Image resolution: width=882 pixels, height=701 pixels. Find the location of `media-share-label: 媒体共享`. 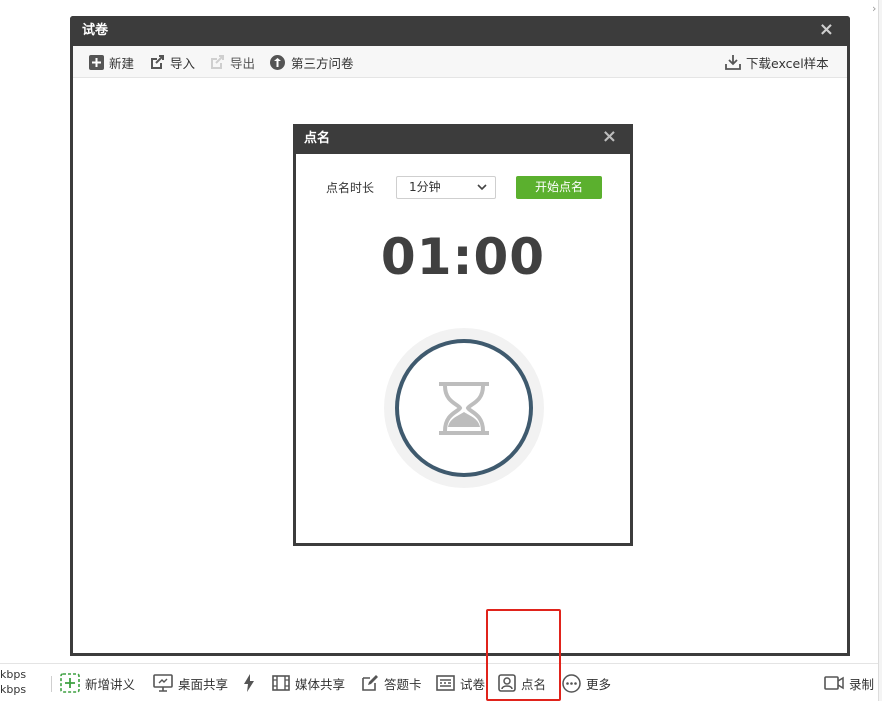

media-share-label: 媒体共享 is located at coordinates (320, 684).